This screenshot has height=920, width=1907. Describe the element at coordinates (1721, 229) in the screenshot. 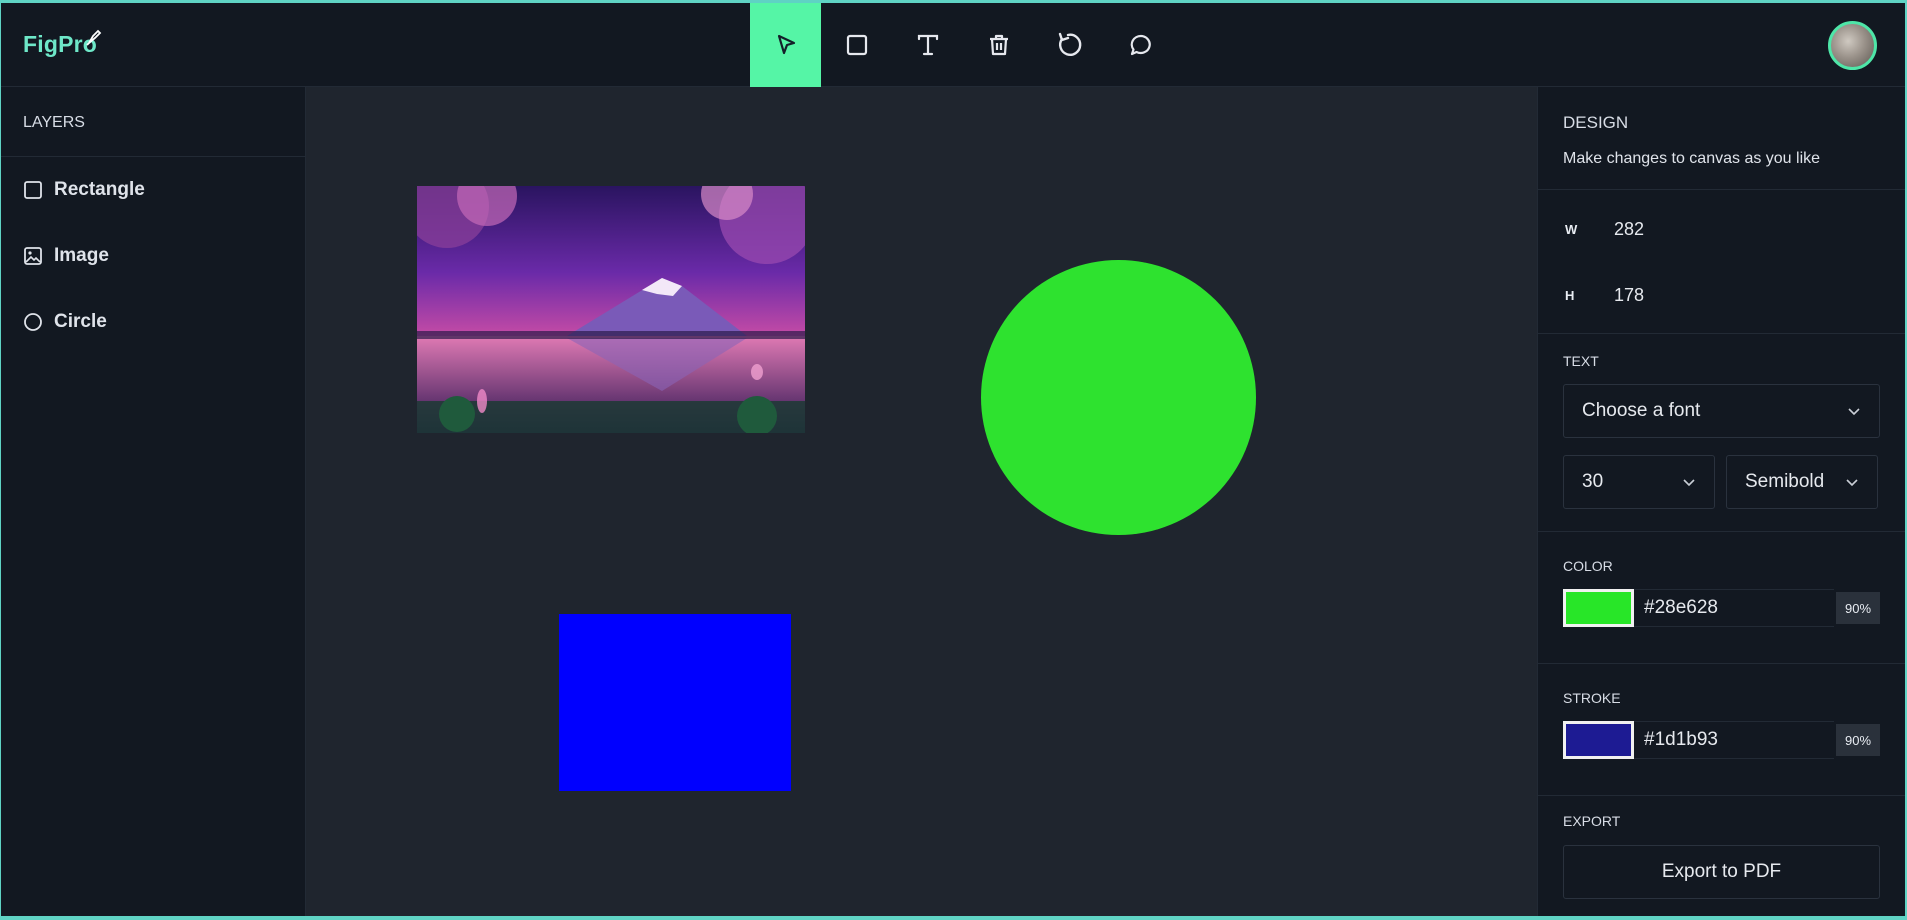

I see `width-field: W 282` at that location.